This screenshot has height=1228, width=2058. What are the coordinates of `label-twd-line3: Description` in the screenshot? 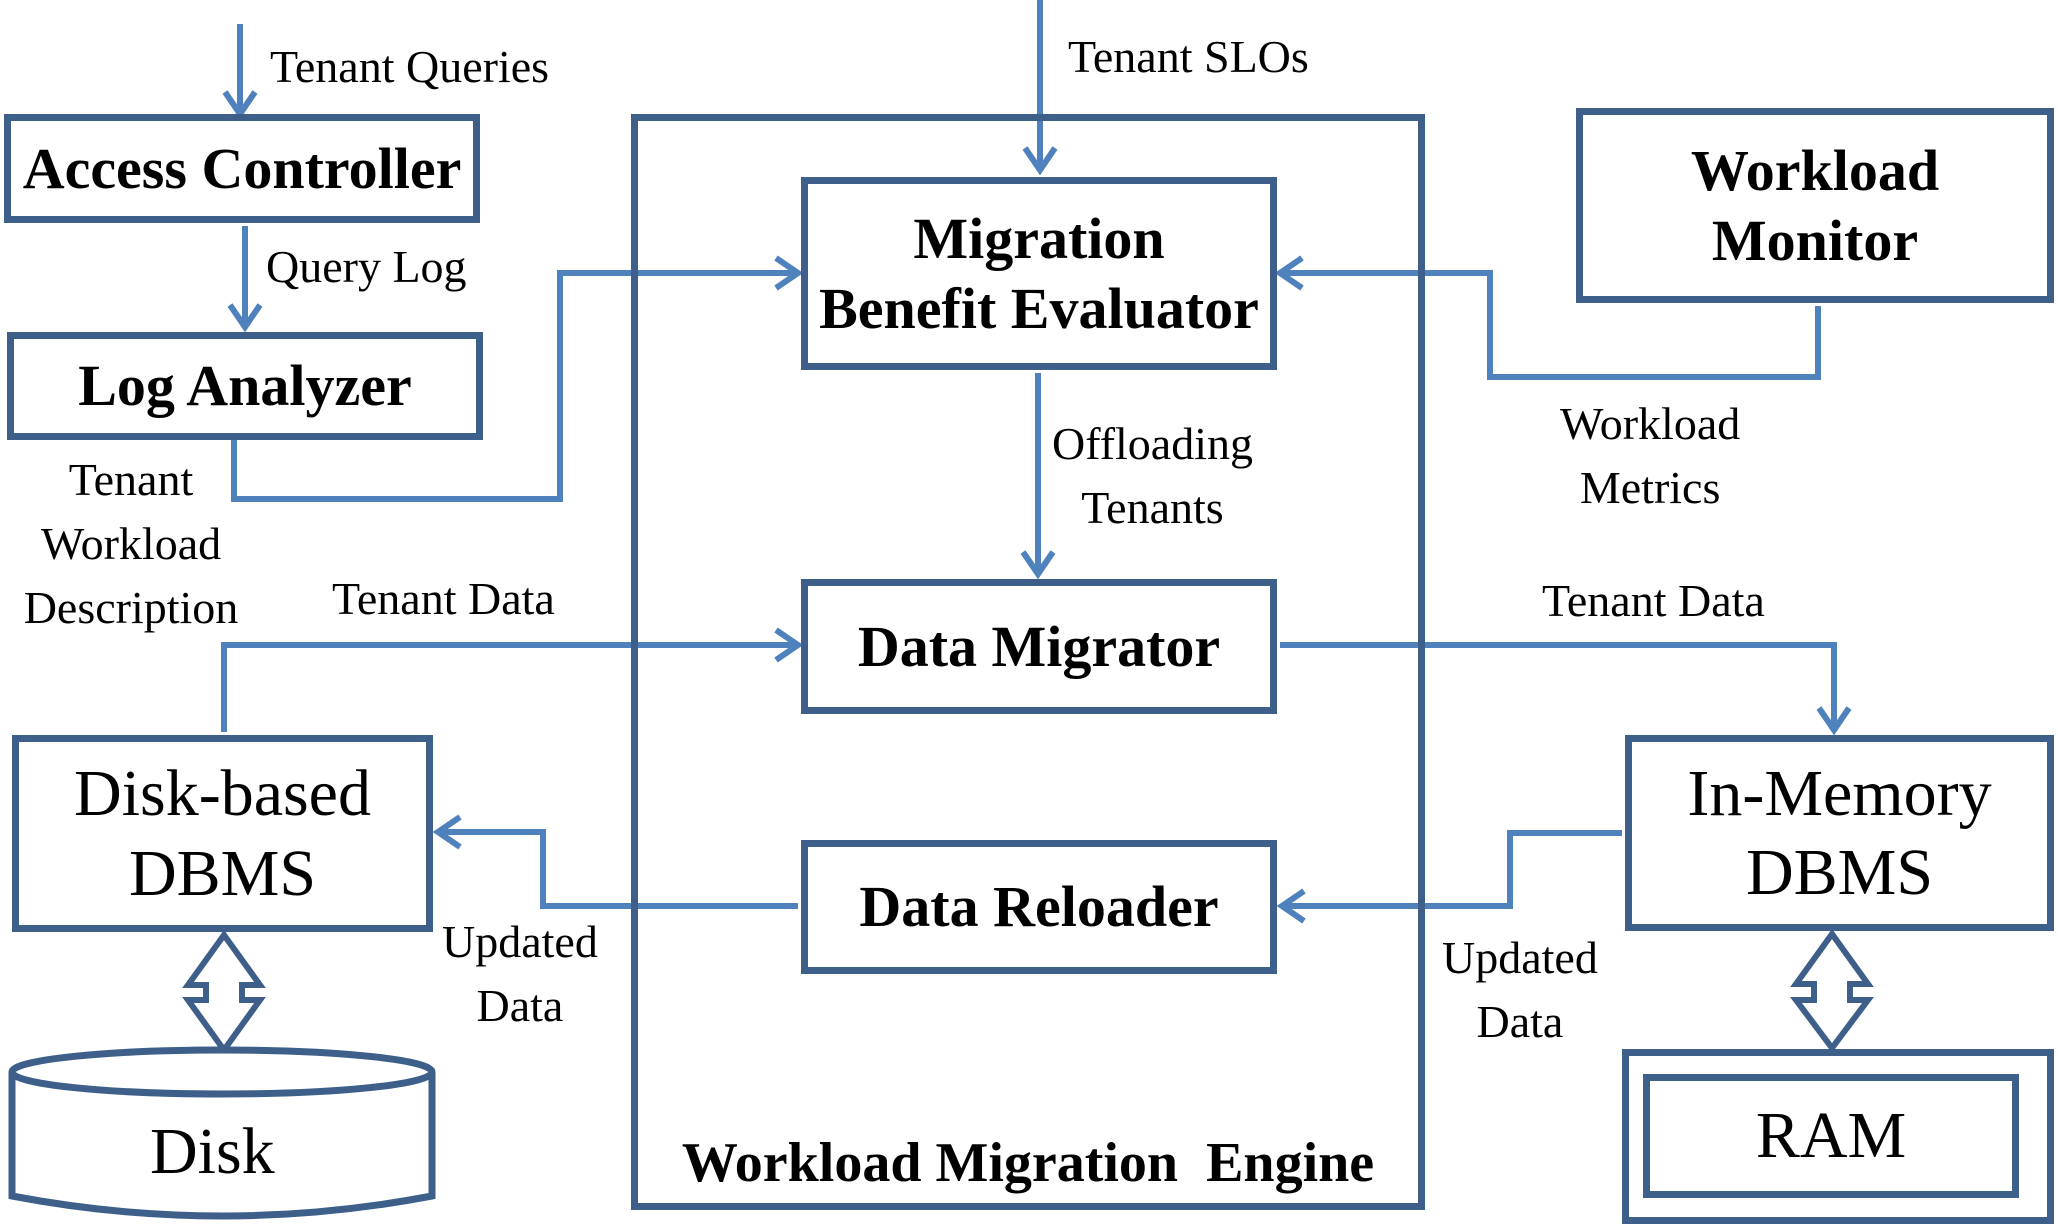 It's located at (131, 607).